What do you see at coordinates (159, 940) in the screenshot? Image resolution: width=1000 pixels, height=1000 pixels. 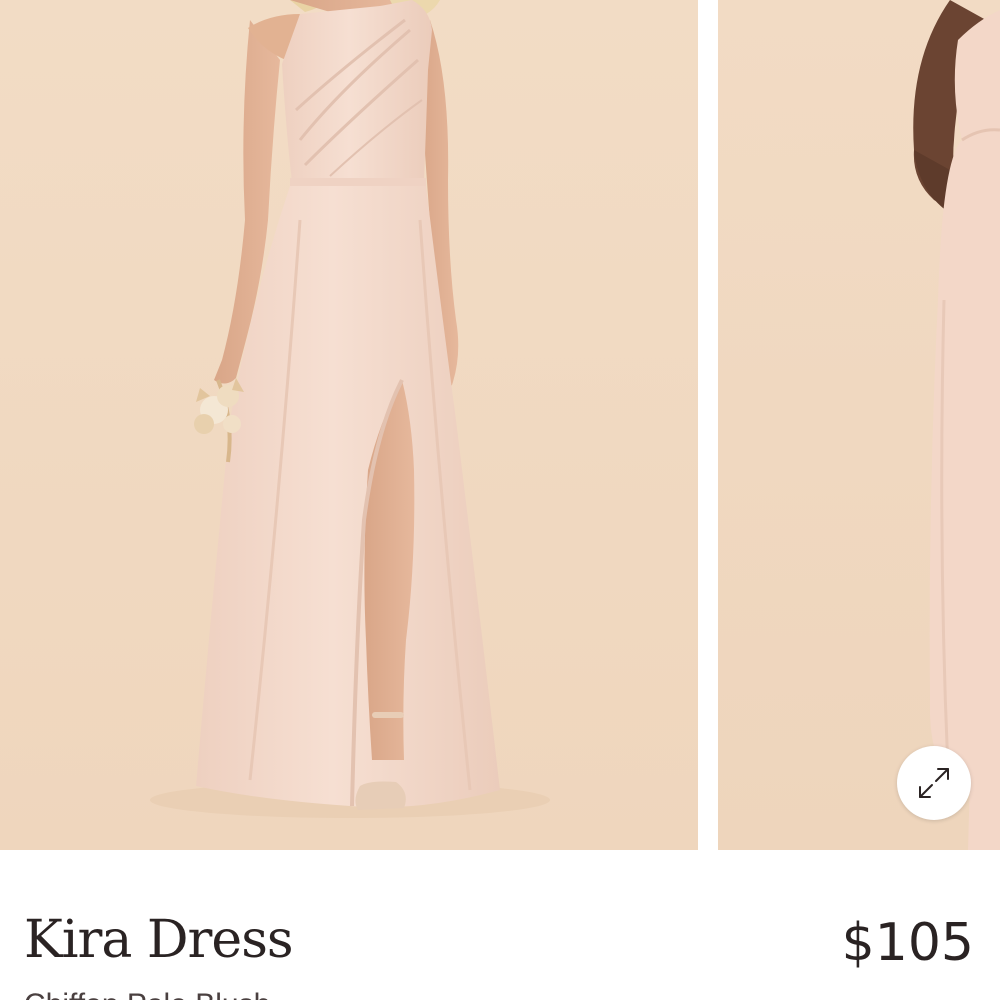 I see `product-title: Kira Dress` at bounding box center [159, 940].